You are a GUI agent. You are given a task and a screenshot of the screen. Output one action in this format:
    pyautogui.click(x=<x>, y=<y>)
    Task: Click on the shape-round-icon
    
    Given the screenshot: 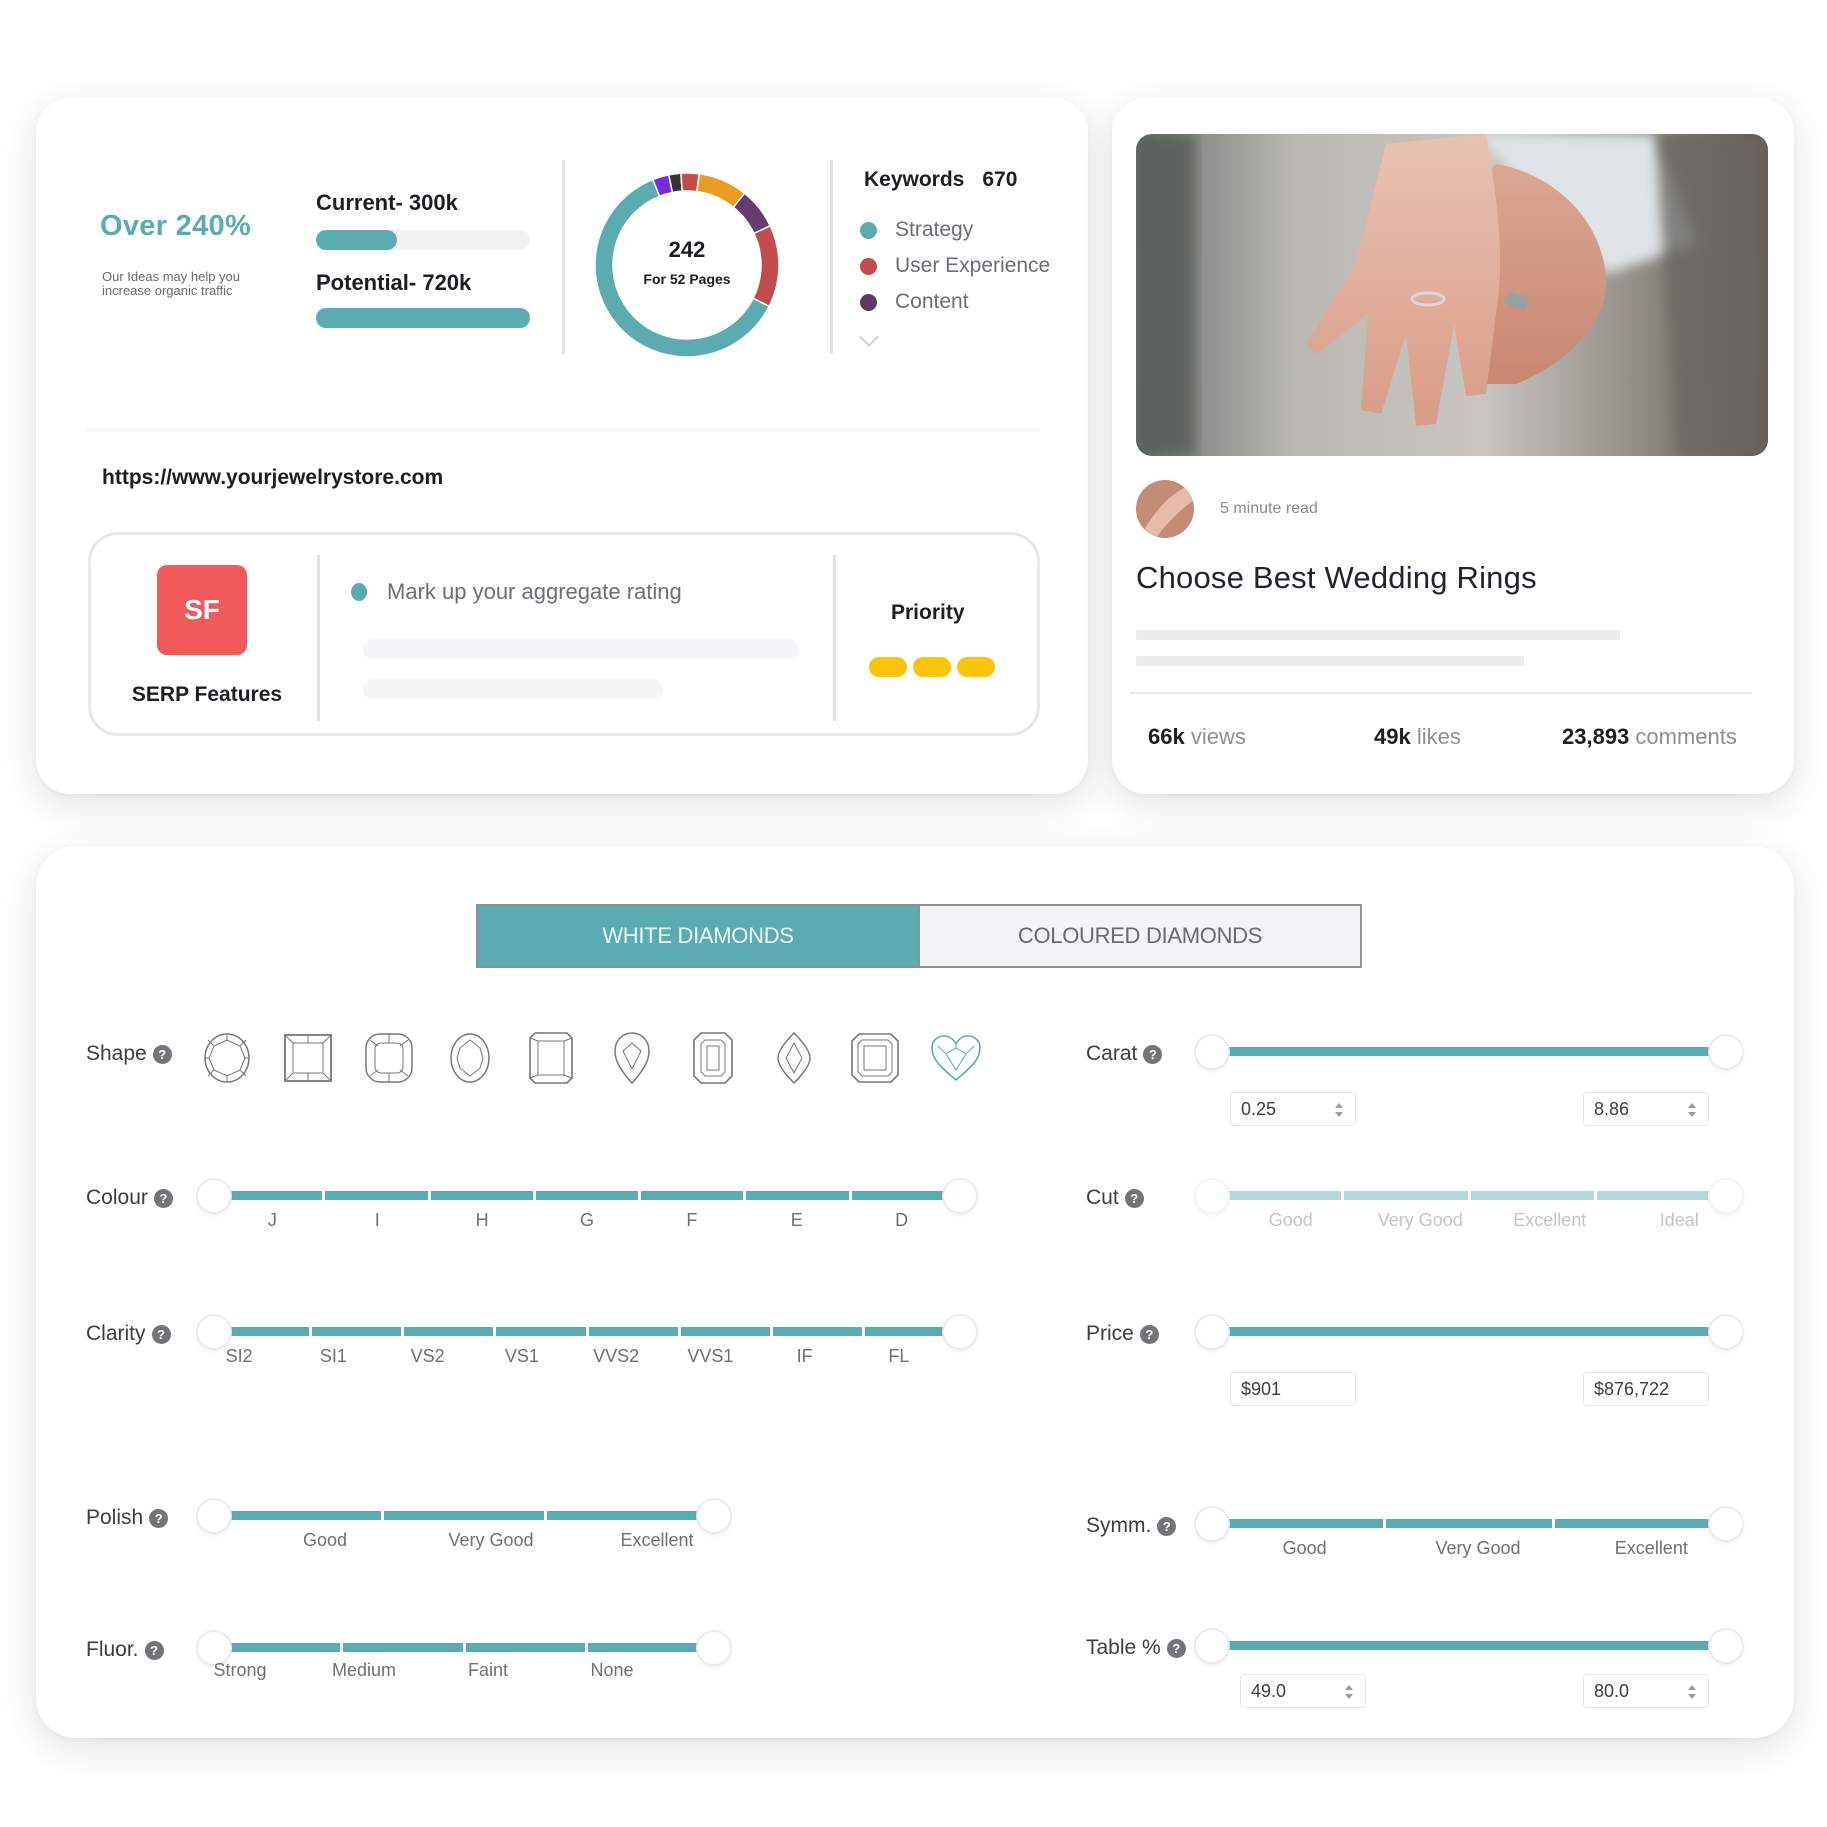 What is the action you would take?
    pyautogui.click(x=226, y=1058)
    